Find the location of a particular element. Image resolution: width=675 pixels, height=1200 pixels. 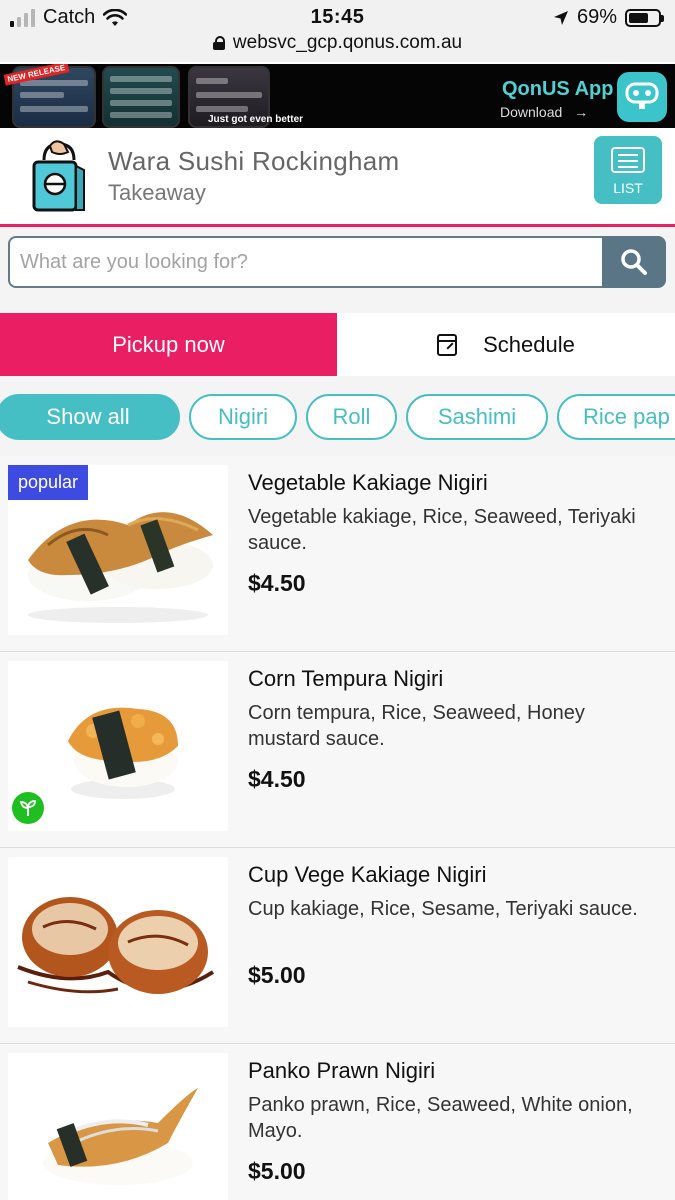

list-icon is located at coordinates (628, 160).